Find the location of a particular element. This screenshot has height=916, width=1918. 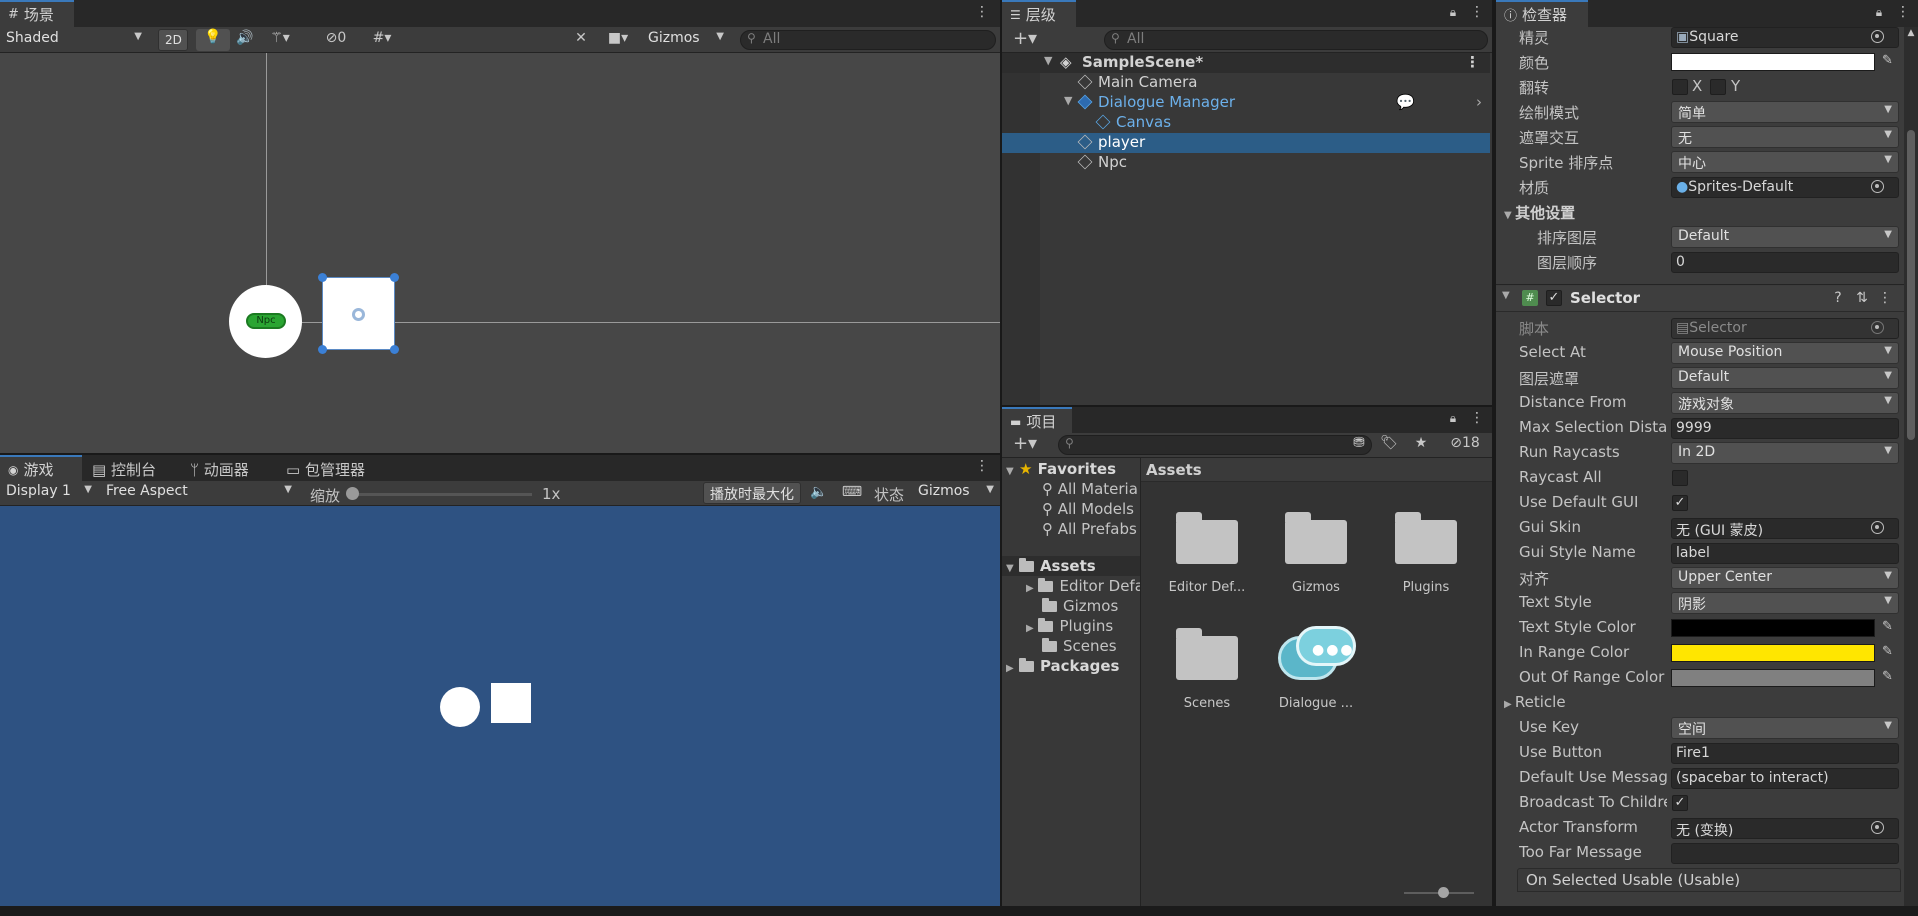

resize-handle-br is located at coordinates (394, 349).